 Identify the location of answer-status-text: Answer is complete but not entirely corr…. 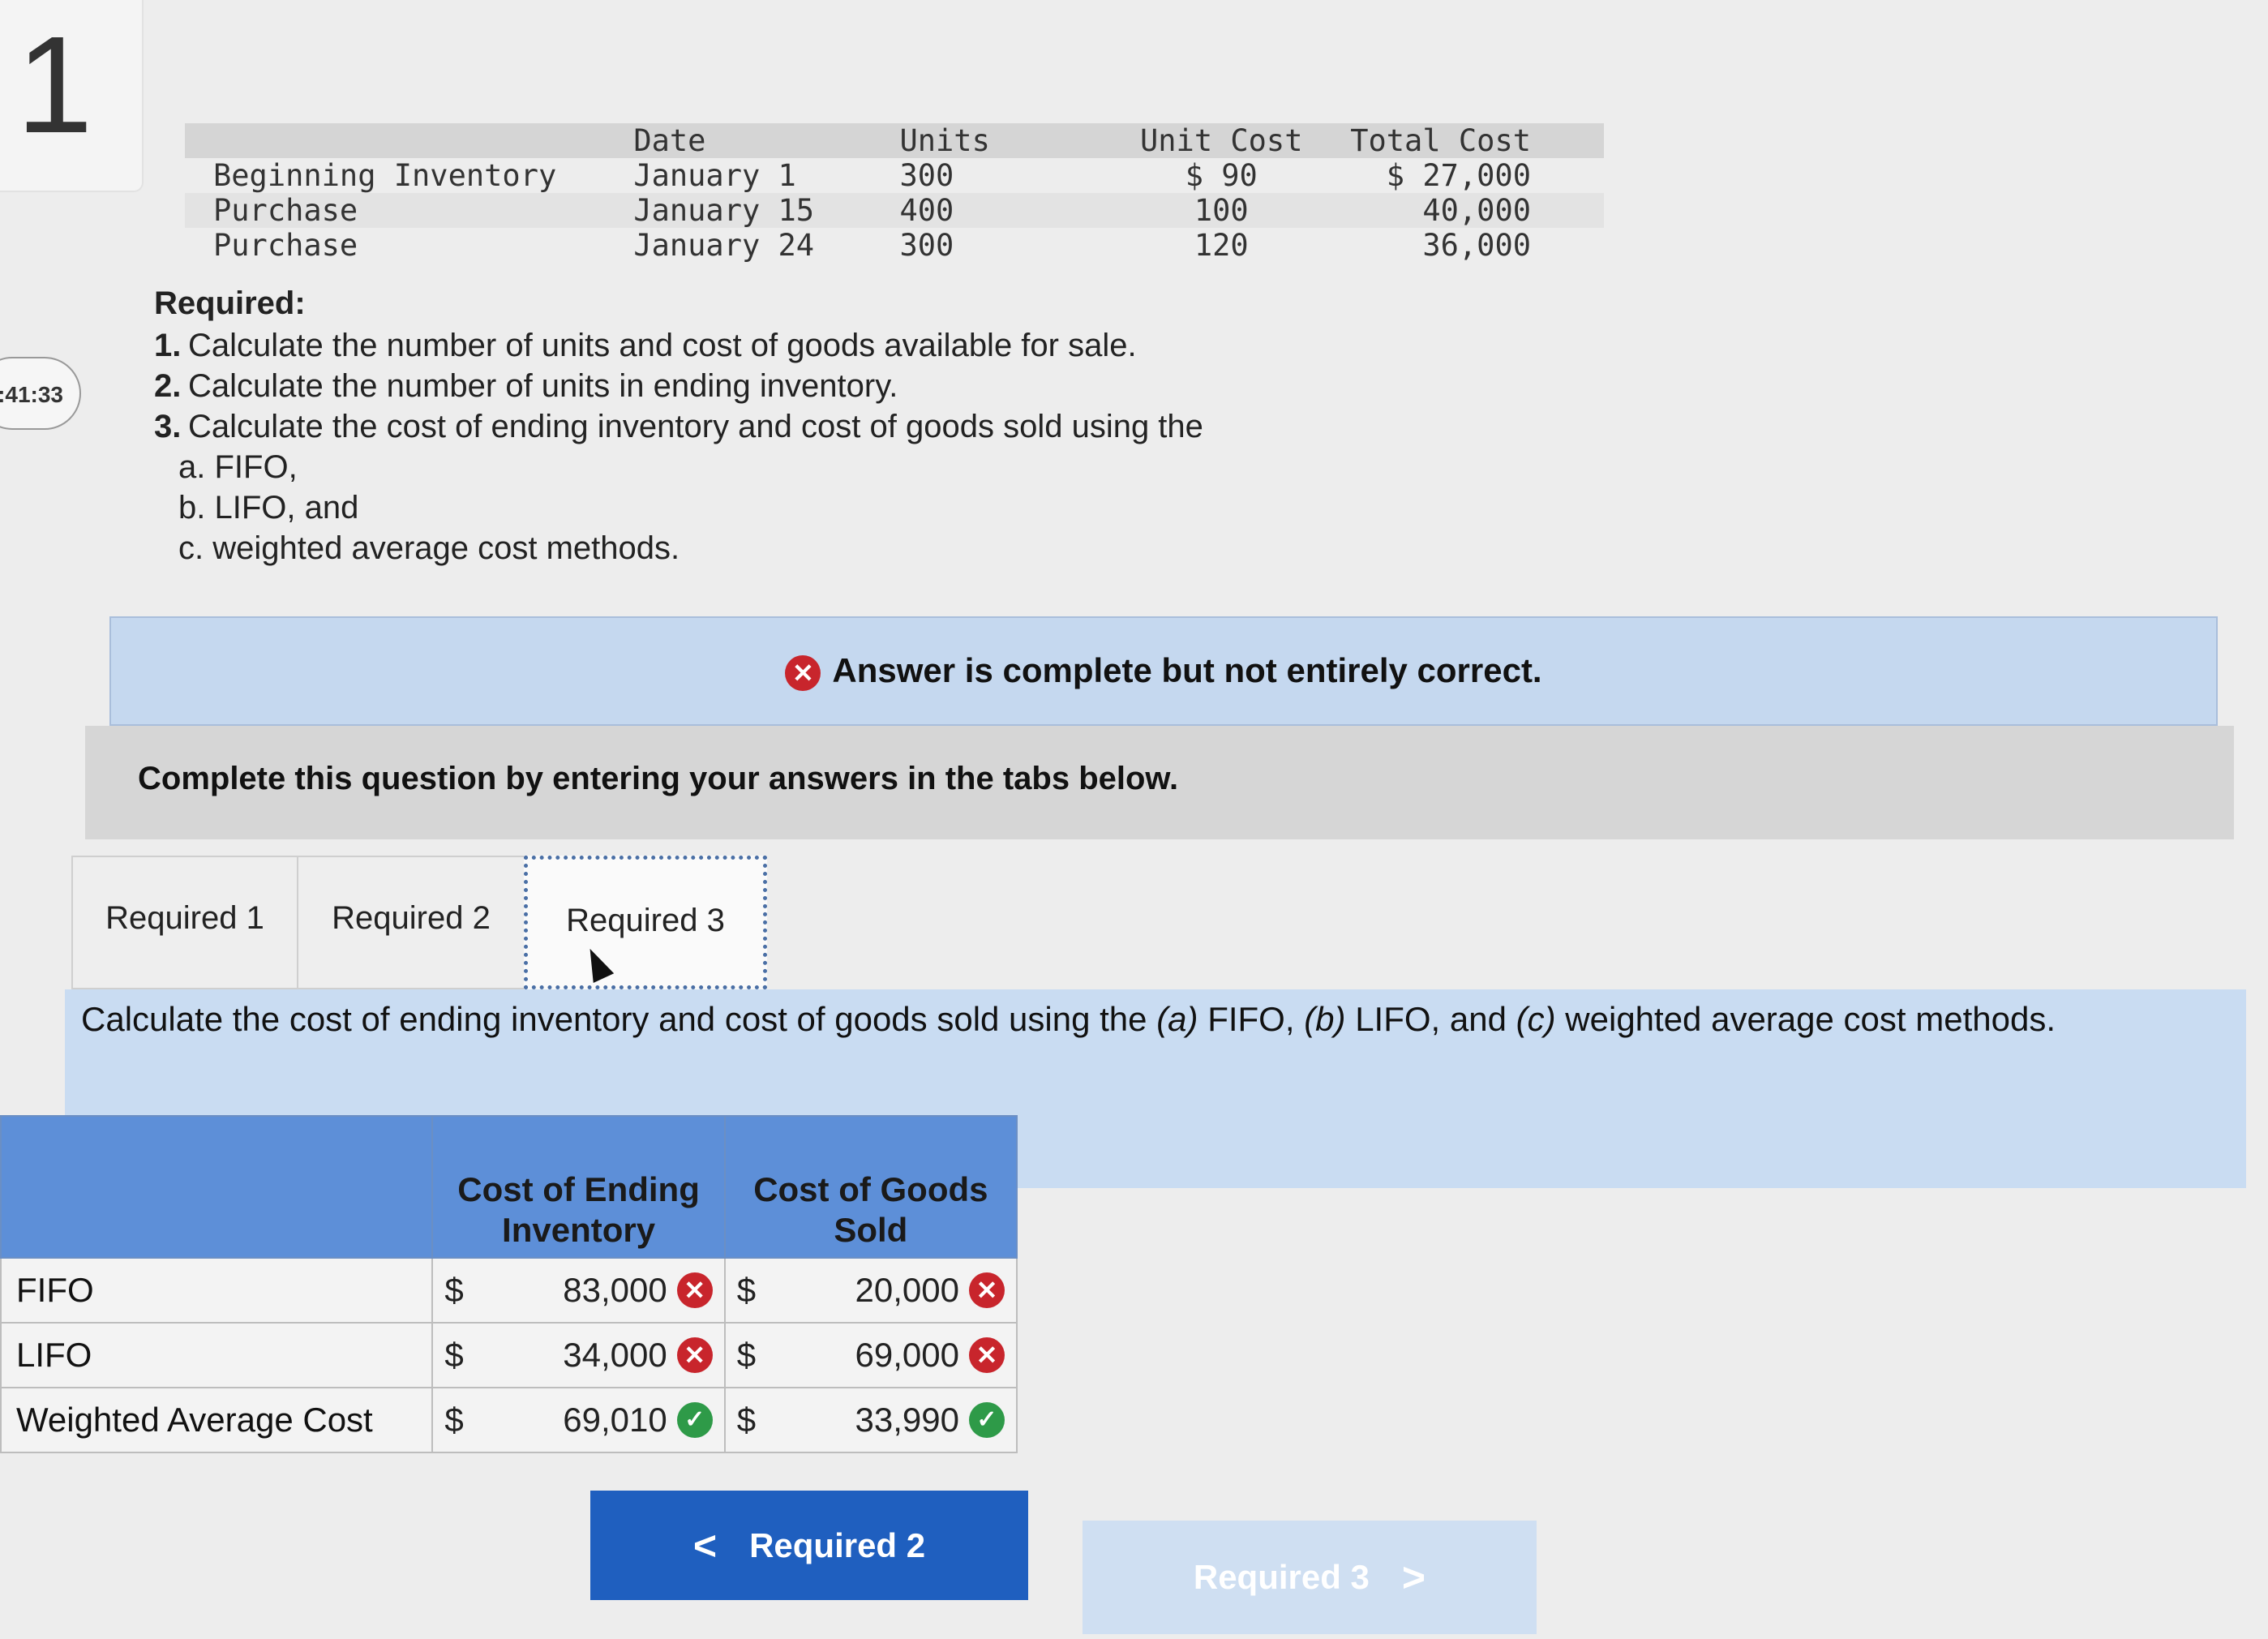
(1187, 670).